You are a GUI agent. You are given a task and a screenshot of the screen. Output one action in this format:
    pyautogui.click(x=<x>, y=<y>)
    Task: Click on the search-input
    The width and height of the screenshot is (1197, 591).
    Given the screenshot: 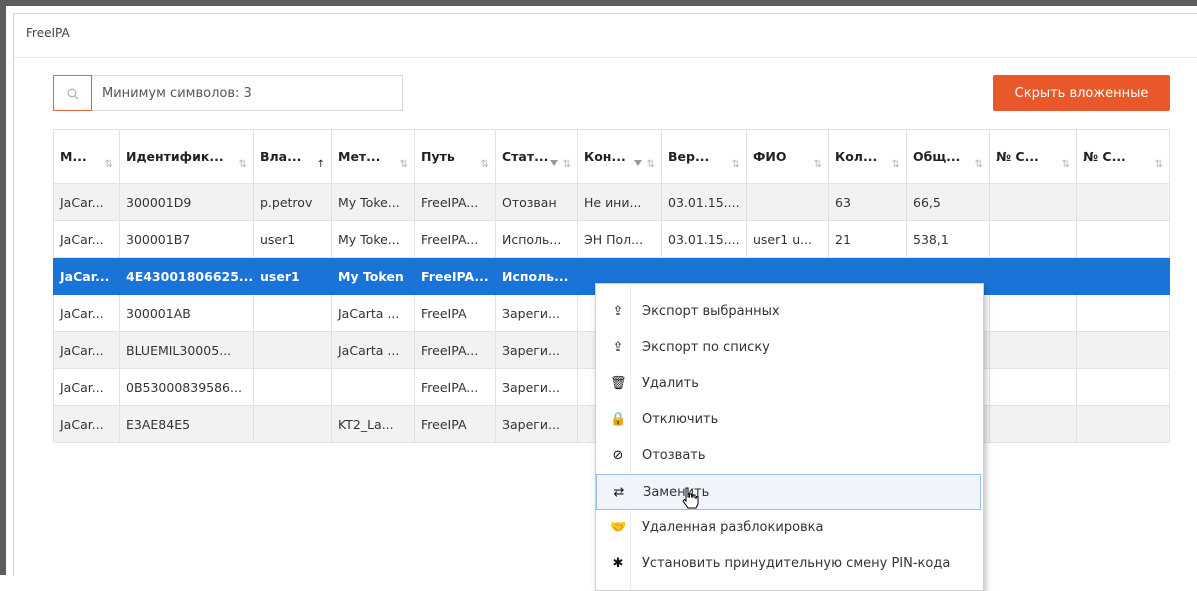 What is the action you would take?
    pyautogui.click(x=247, y=93)
    